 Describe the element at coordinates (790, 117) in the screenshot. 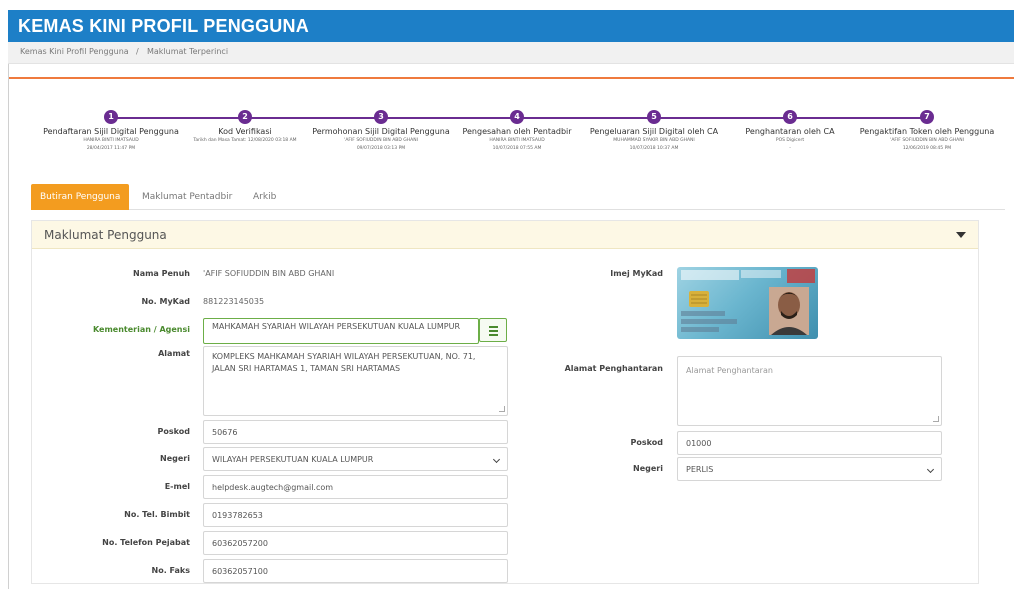

I see `step-number: 6` at that location.